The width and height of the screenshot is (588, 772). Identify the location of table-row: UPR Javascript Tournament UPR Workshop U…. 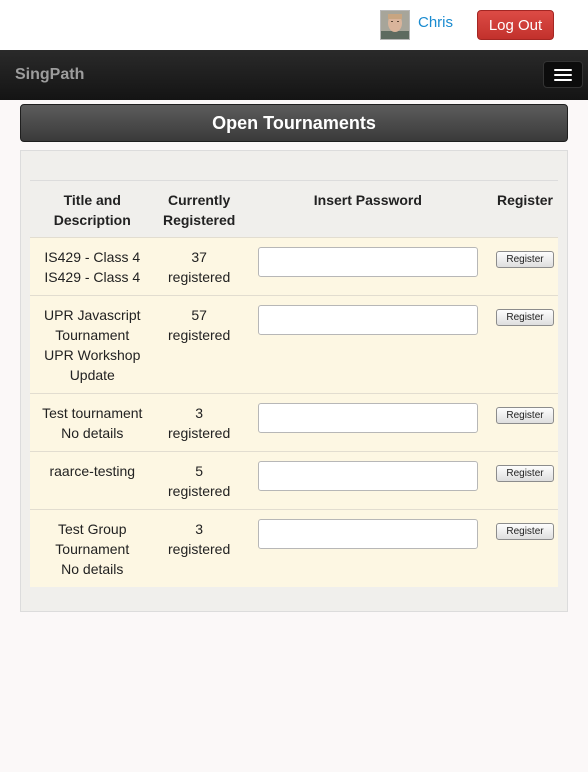
(294, 344).